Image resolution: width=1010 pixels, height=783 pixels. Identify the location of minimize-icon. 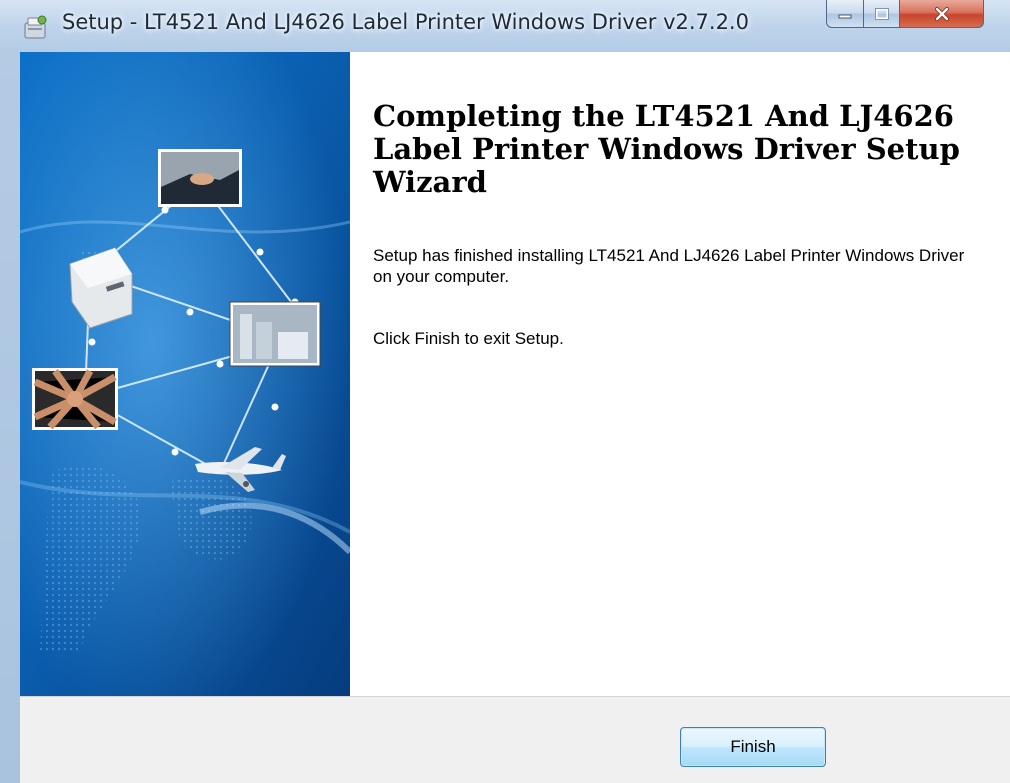
(845, 16).